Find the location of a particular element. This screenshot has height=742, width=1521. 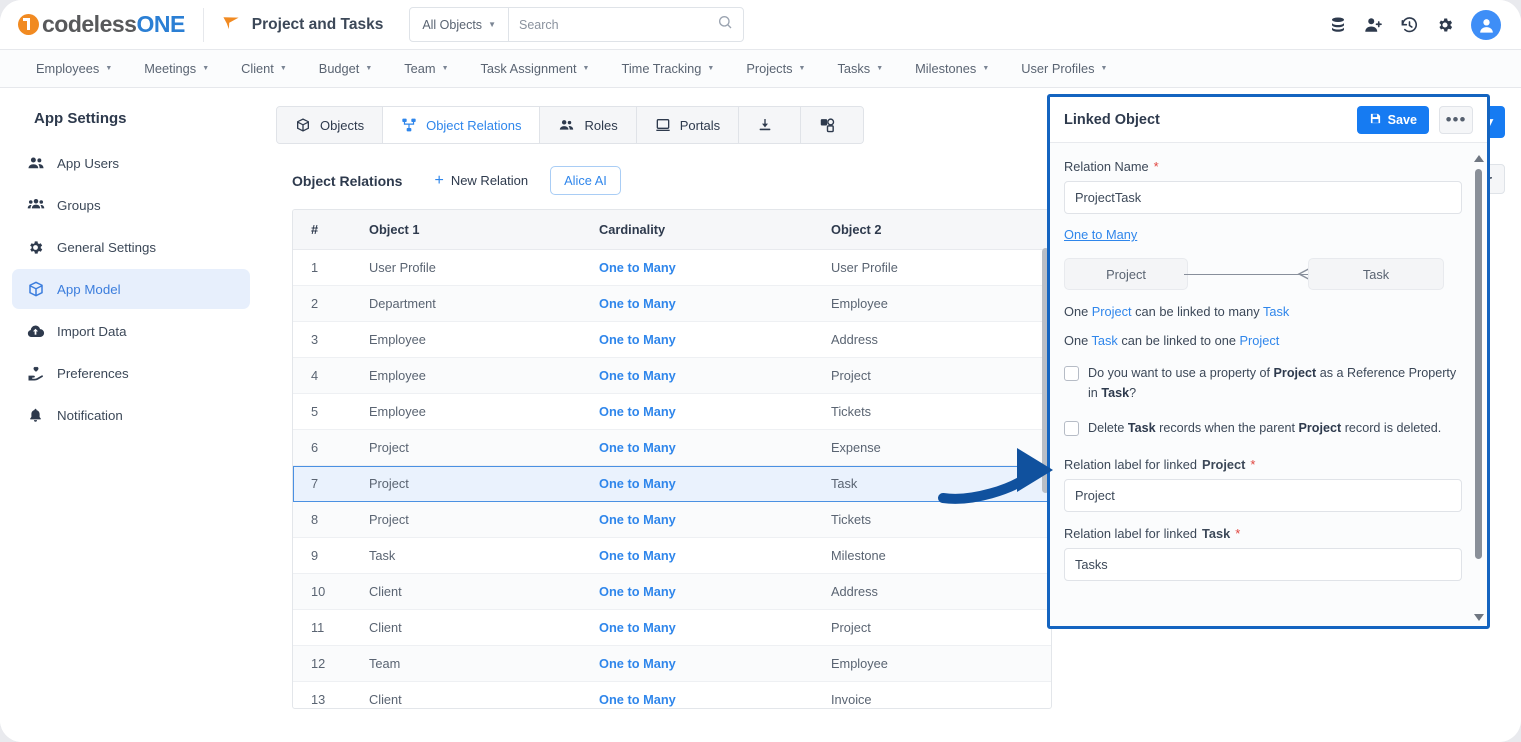

tab-roles: Roles is located at coordinates (588, 125).